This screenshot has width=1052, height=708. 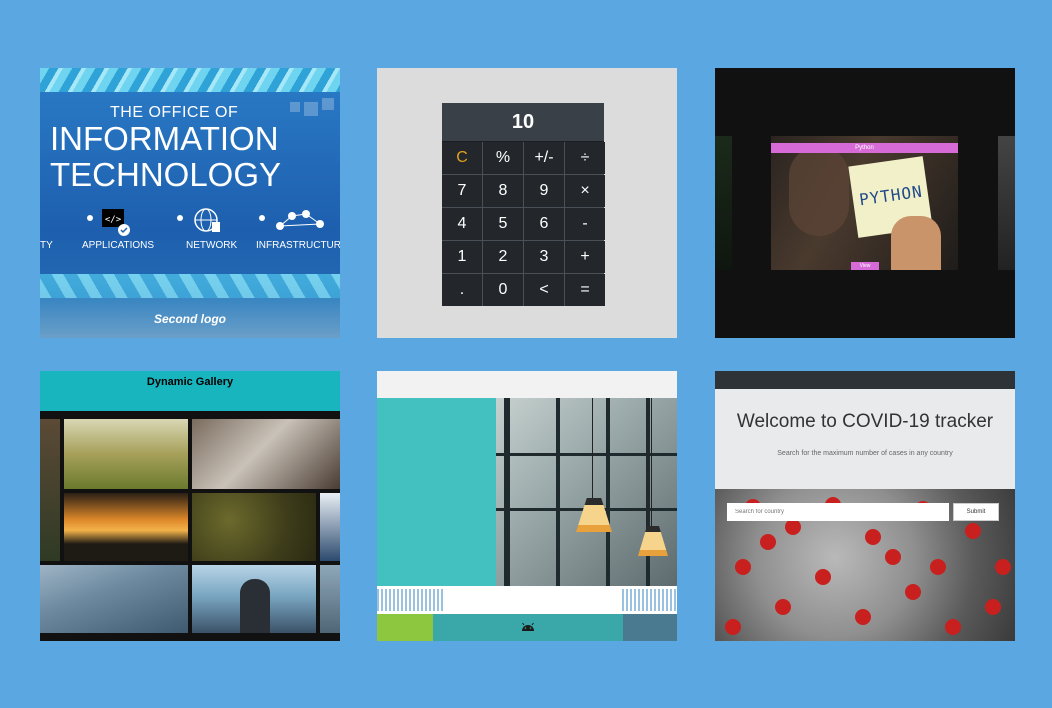 I want to click on gallery-photo-waterfall, so click(x=114, y=599).